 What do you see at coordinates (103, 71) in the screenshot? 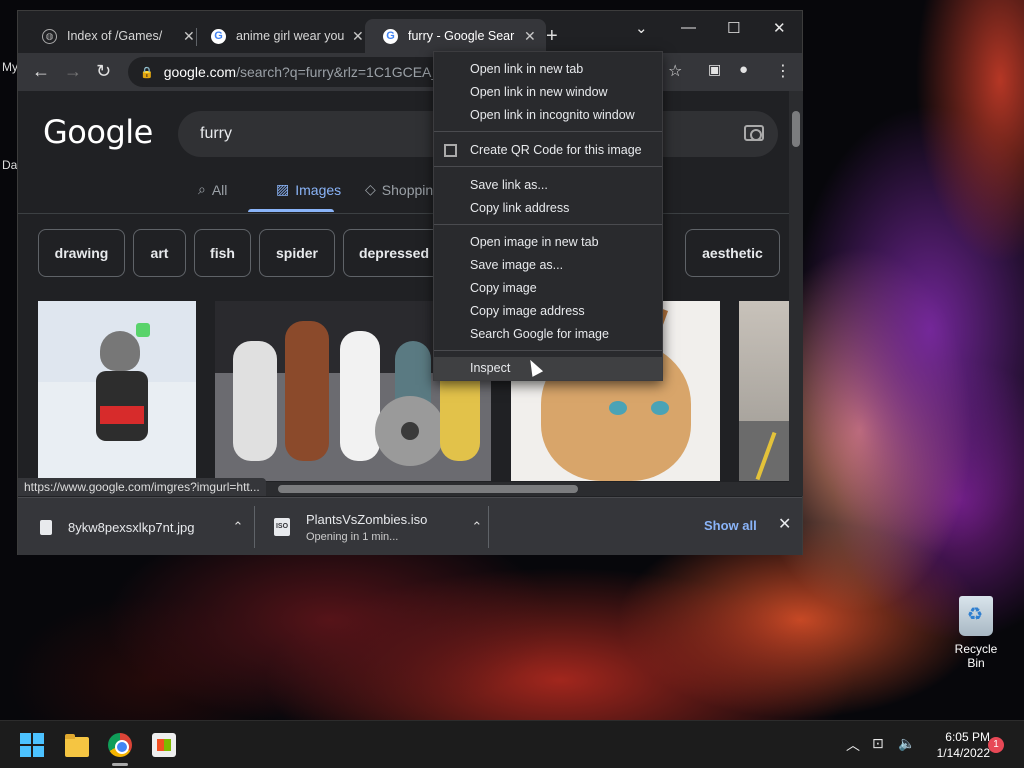
I see `reload-button: ↻` at bounding box center [103, 71].